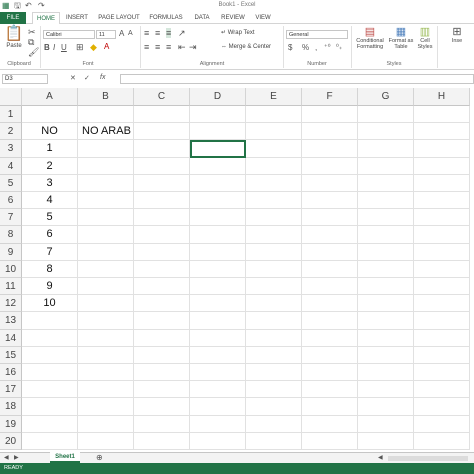 The height and width of the screenshot is (474, 474). I want to click on cell-a15, so click(50, 355).